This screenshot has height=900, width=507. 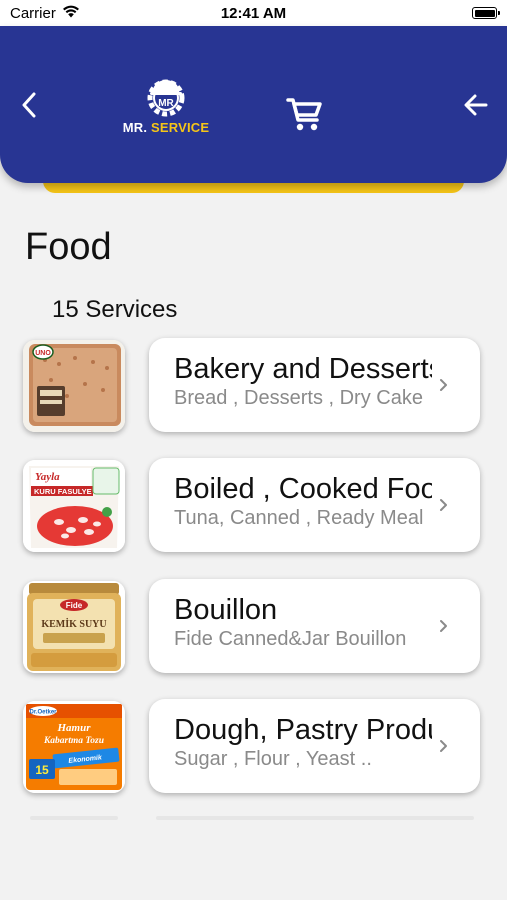 What do you see at coordinates (43, 713) in the screenshot?
I see `svg-text: Dr.Oetker` at bounding box center [43, 713].